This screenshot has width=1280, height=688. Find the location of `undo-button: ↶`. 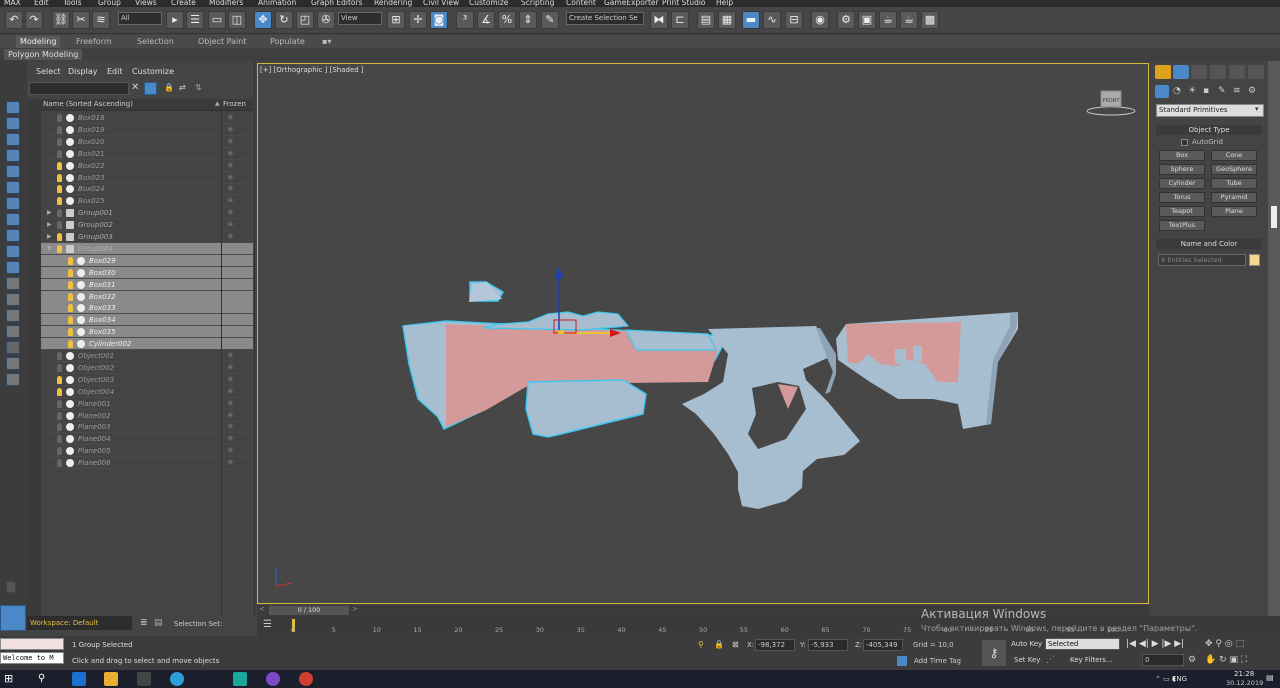

undo-button: ↶ is located at coordinates (14, 20).